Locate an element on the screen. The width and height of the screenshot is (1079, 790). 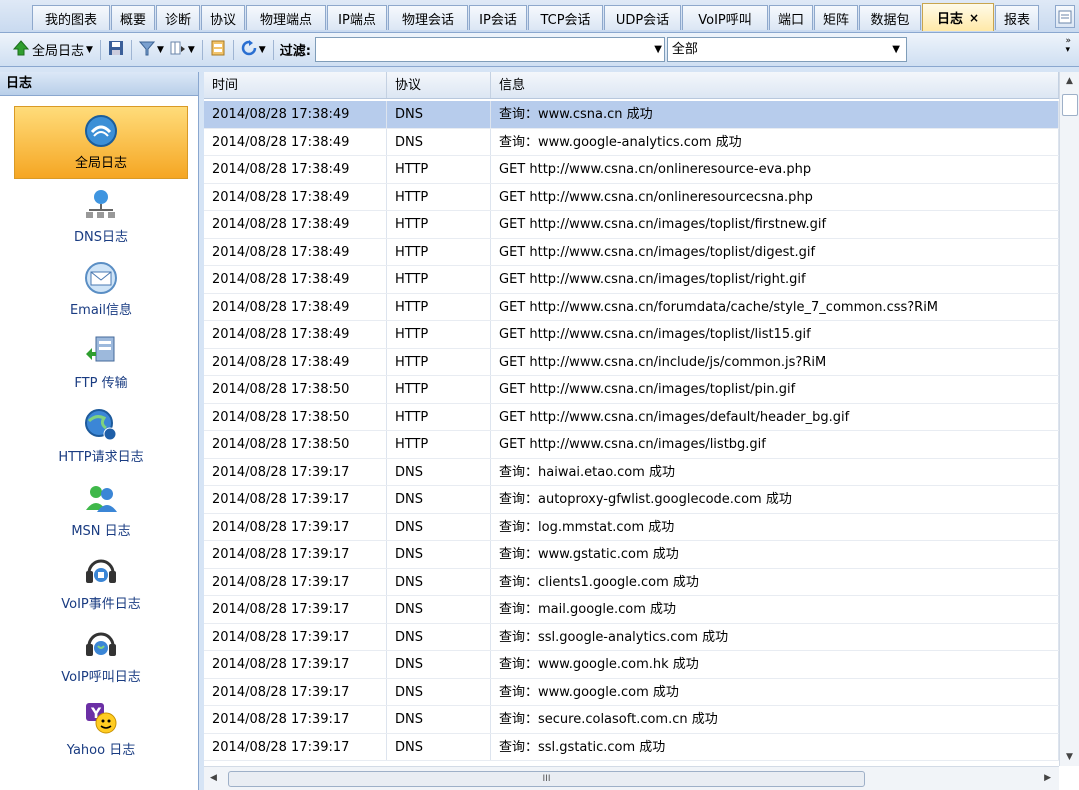
protocol-cell: DNS is located at coordinates (439, 499).